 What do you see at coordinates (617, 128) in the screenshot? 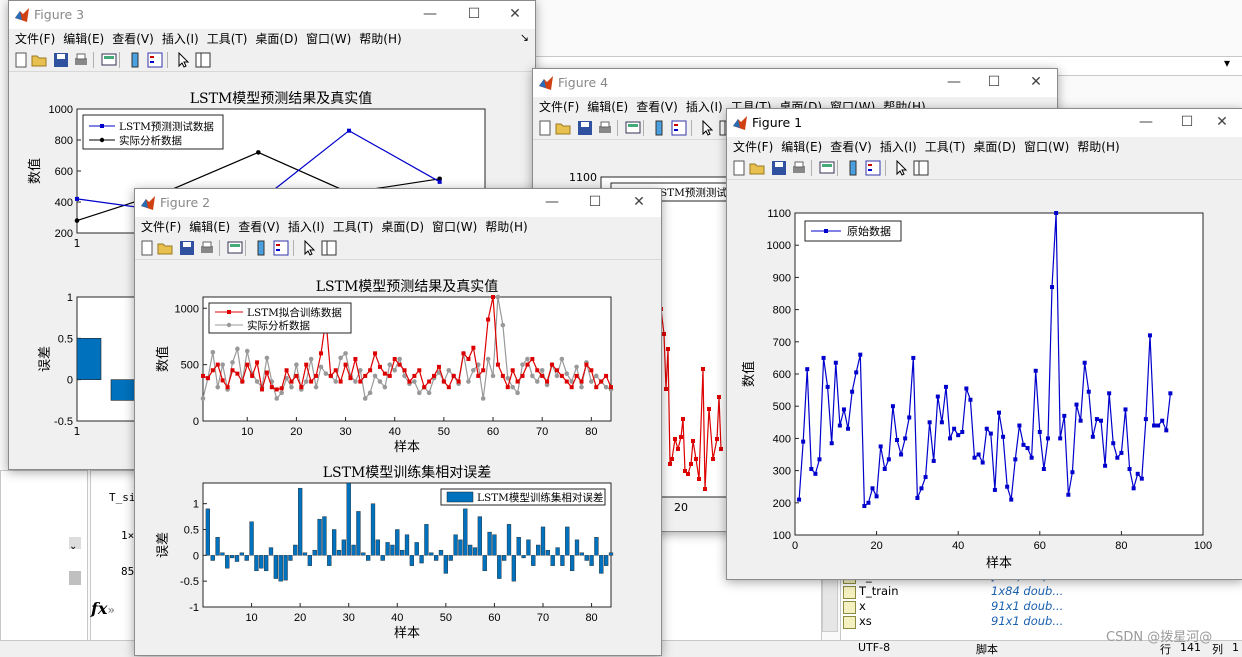
I see `toolbar-separator` at bounding box center [617, 128].